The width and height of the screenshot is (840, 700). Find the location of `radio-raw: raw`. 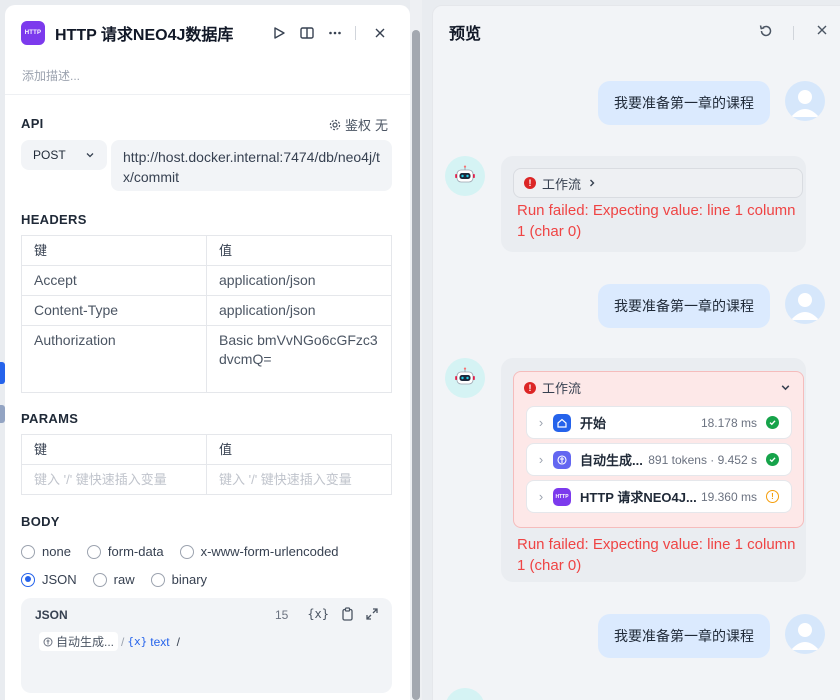

radio-raw: raw is located at coordinates (113, 579).